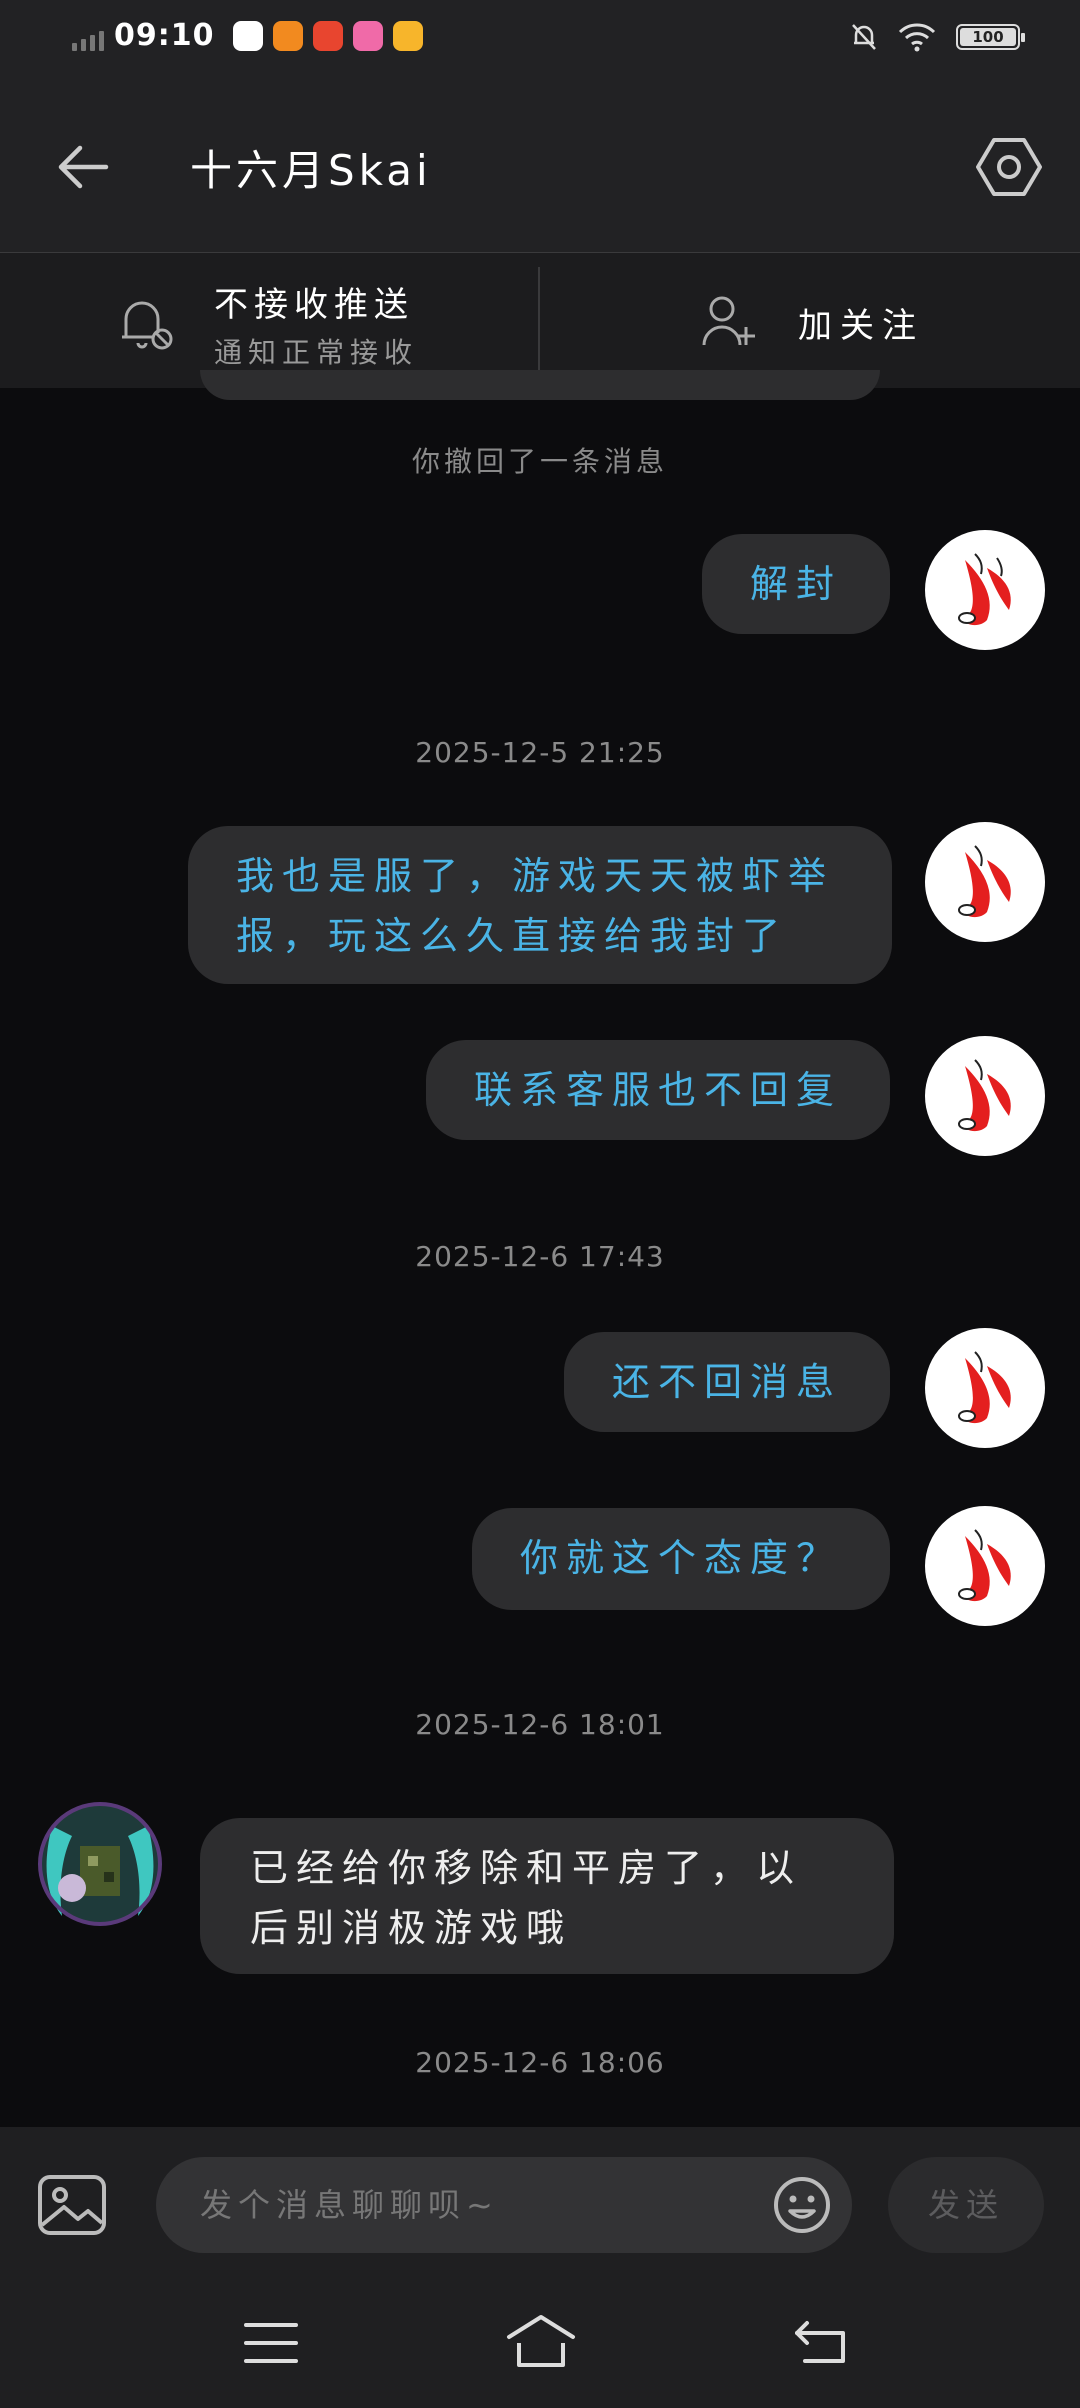  Describe the element at coordinates (864, 37) in the screenshot. I see `bell-off-icon` at that location.